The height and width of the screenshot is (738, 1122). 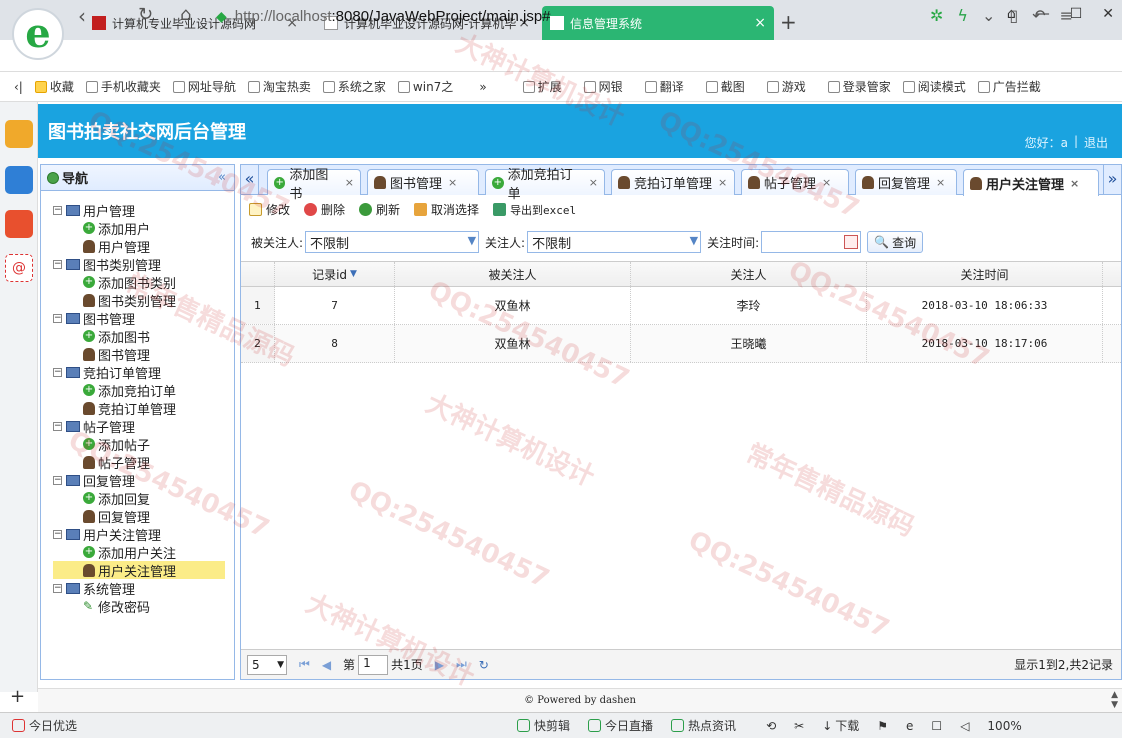 I want to click on tools-icon: ✂, so click(x=799, y=726).